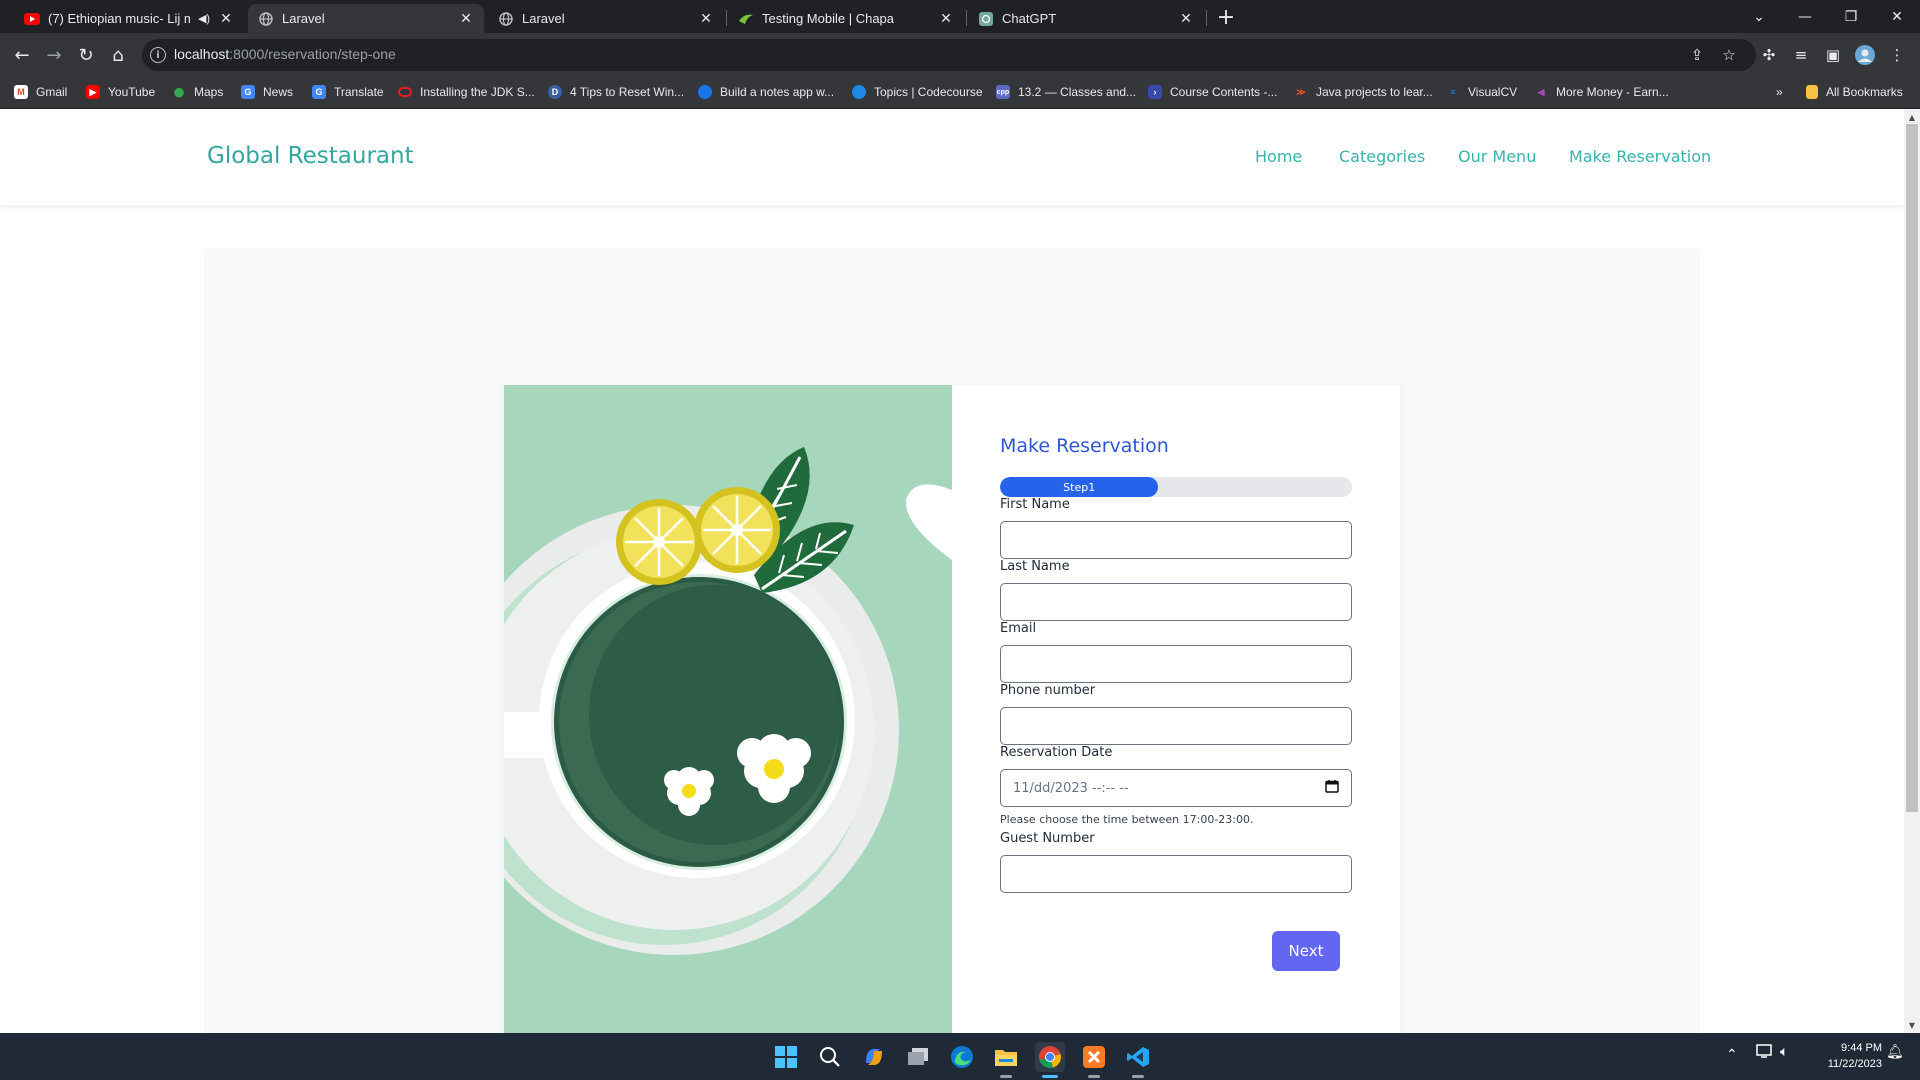 This screenshot has width=1920, height=1080. Describe the element at coordinates (1176, 874) in the screenshot. I see `guest-number-input` at that location.